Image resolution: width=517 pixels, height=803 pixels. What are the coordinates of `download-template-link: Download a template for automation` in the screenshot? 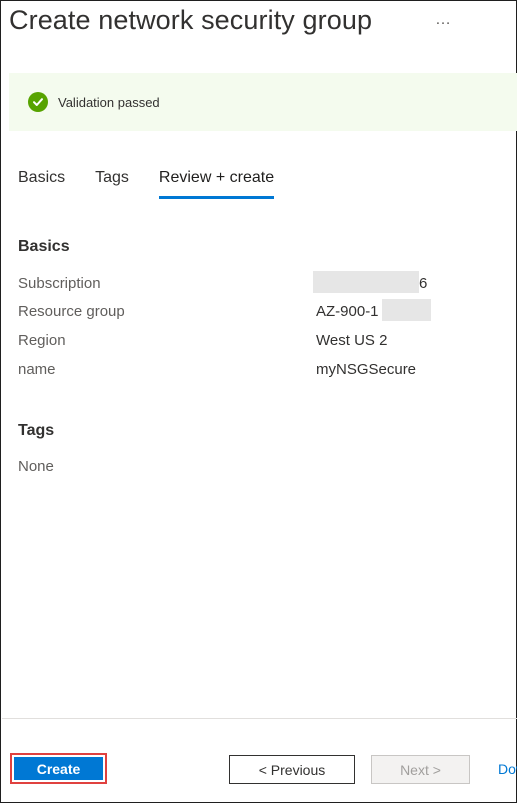 It's located at (507, 769).